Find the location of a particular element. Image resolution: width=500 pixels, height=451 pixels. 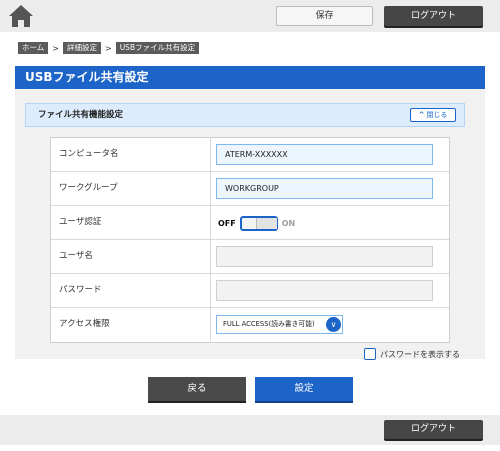

toggle-on-label: ON is located at coordinates (288, 223).